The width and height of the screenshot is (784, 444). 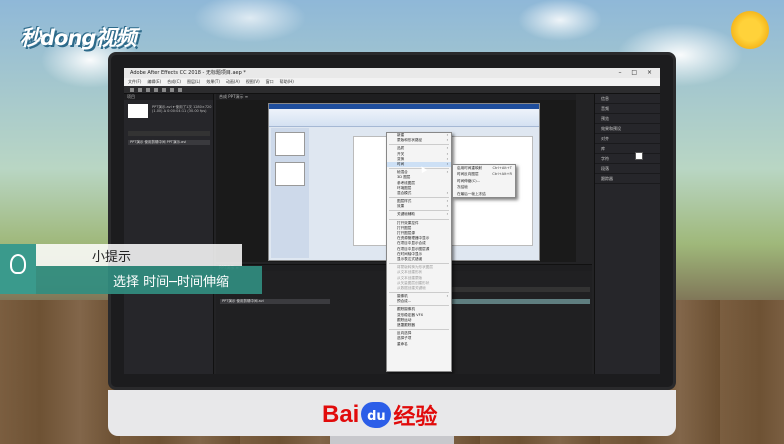 What do you see at coordinates (627, 109) in the screenshot?
I see `panel-item: 音频` at bounding box center [627, 109].